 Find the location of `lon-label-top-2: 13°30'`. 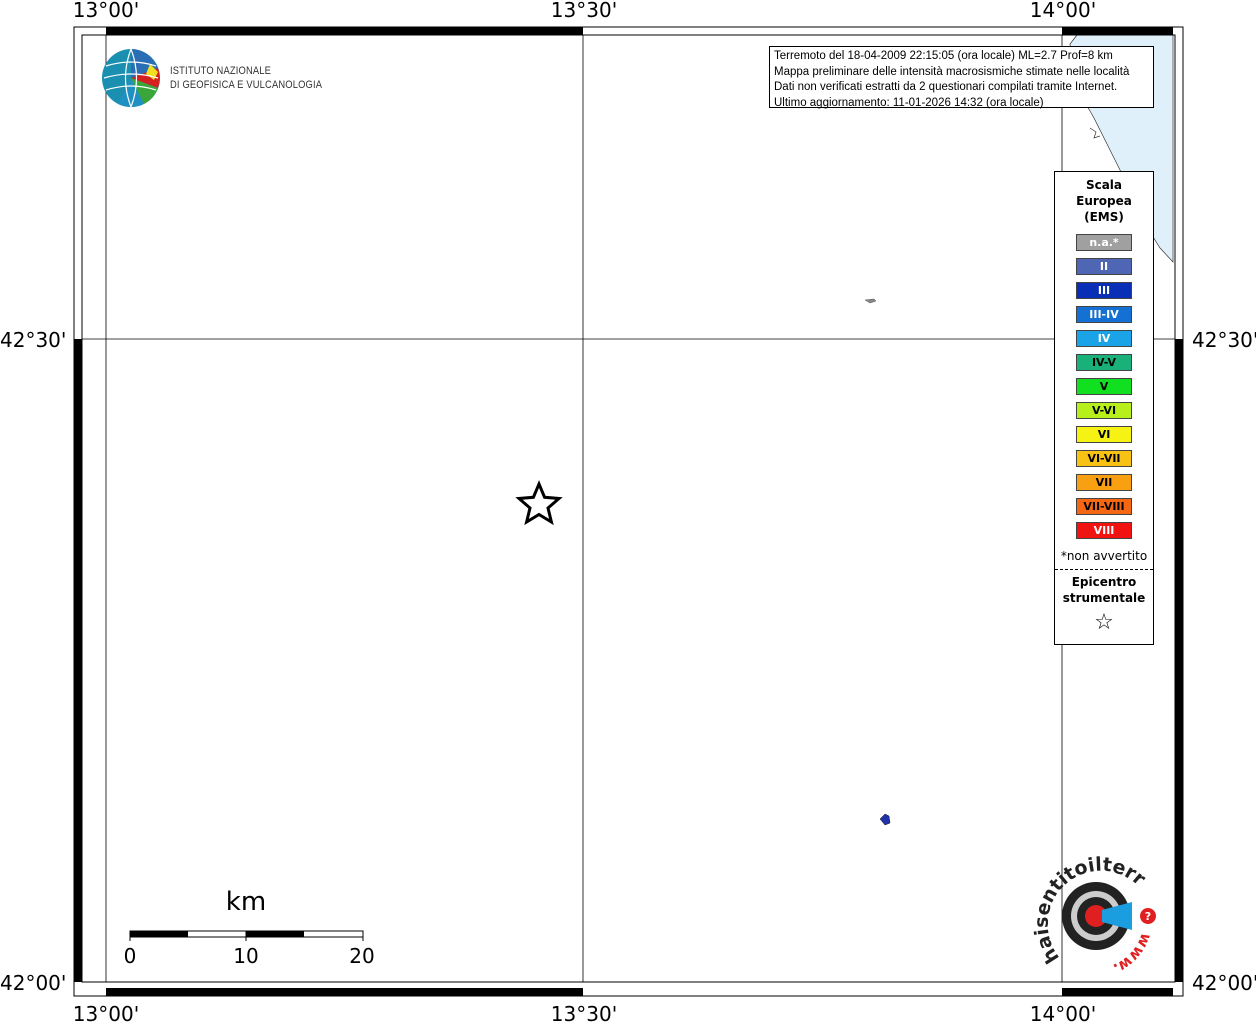

lon-label-top-2: 13°30' is located at coordinates (584, 11).